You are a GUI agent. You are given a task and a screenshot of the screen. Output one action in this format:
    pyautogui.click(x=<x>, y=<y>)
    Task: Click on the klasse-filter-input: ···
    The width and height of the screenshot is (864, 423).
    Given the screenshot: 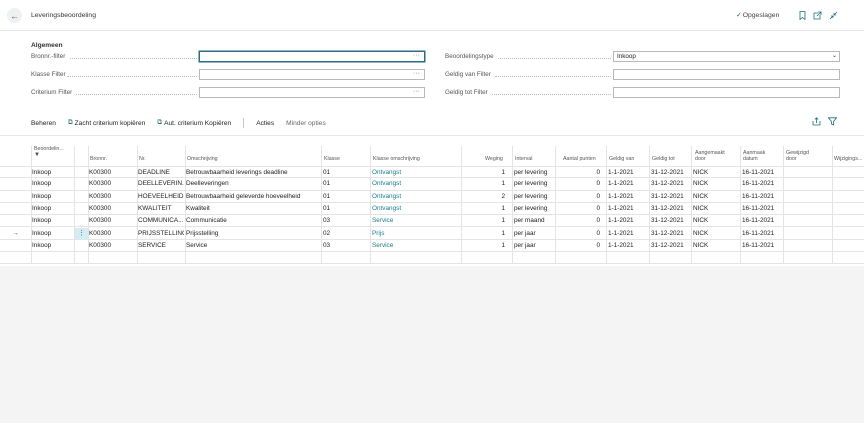 What is the action you would take?
    pyautogui.click(x=312, y=74)
    